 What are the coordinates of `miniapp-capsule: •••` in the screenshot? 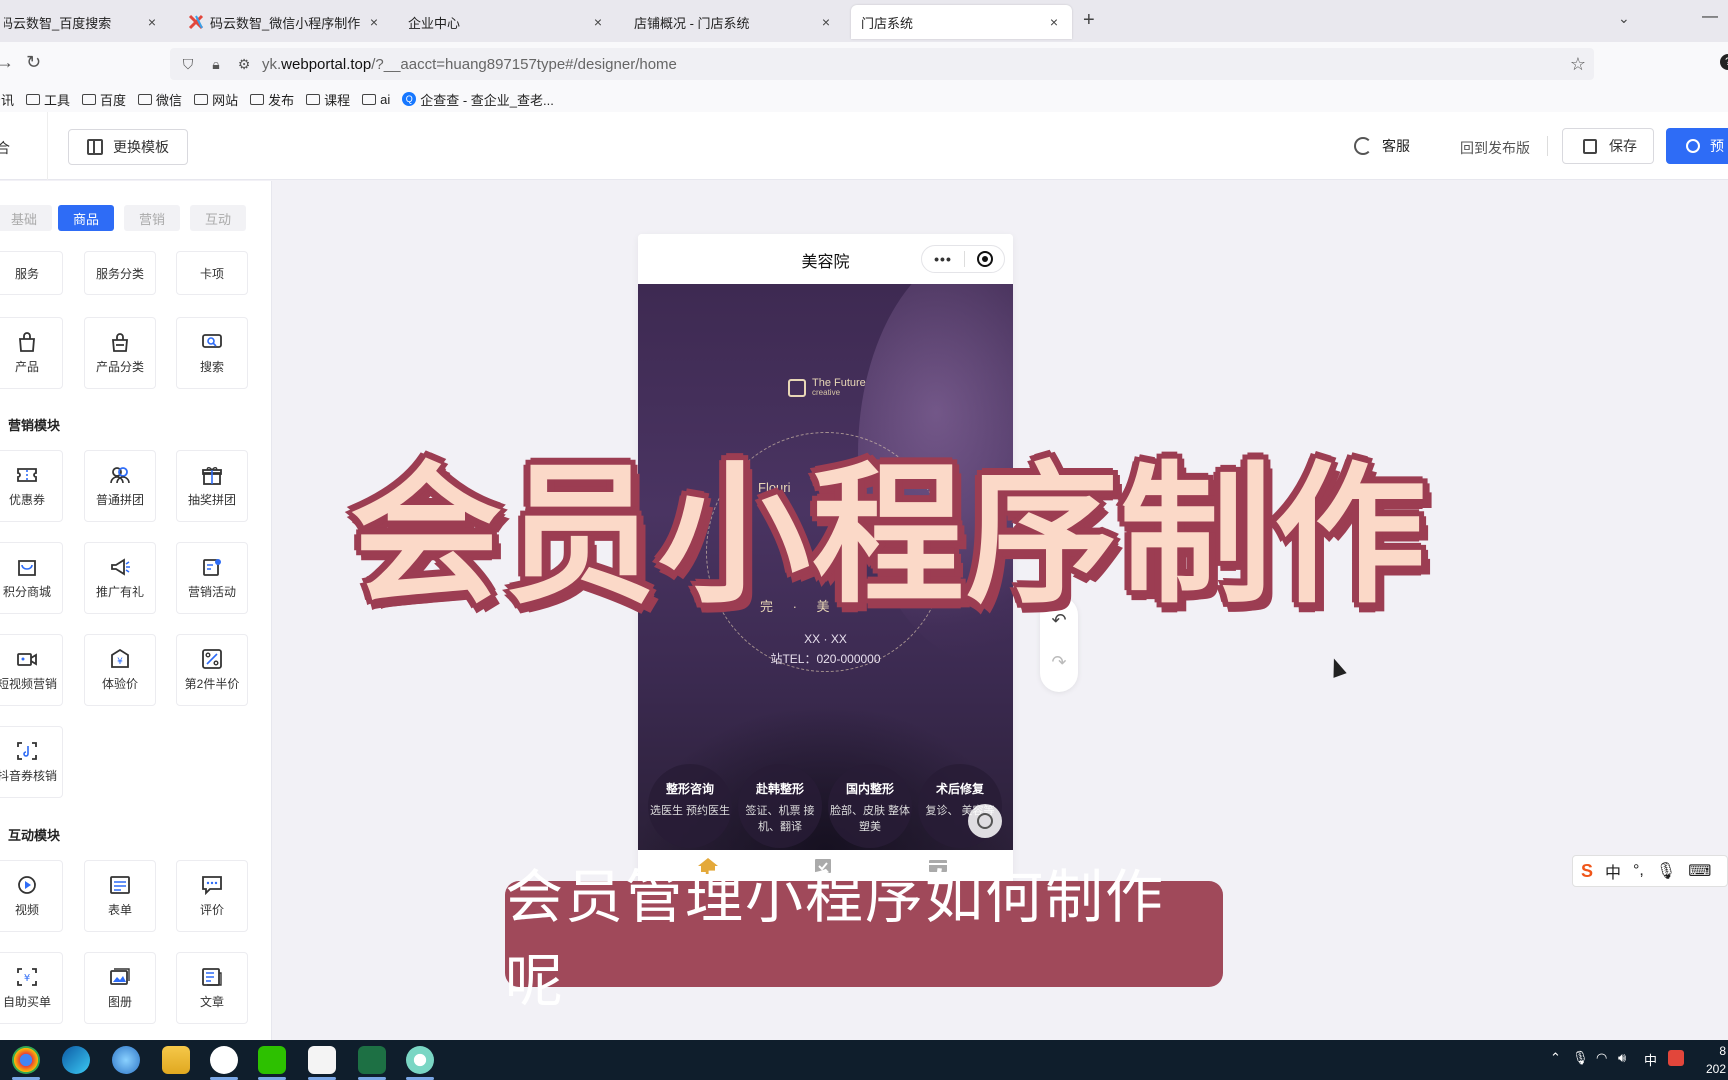 It's located at (963, 259).